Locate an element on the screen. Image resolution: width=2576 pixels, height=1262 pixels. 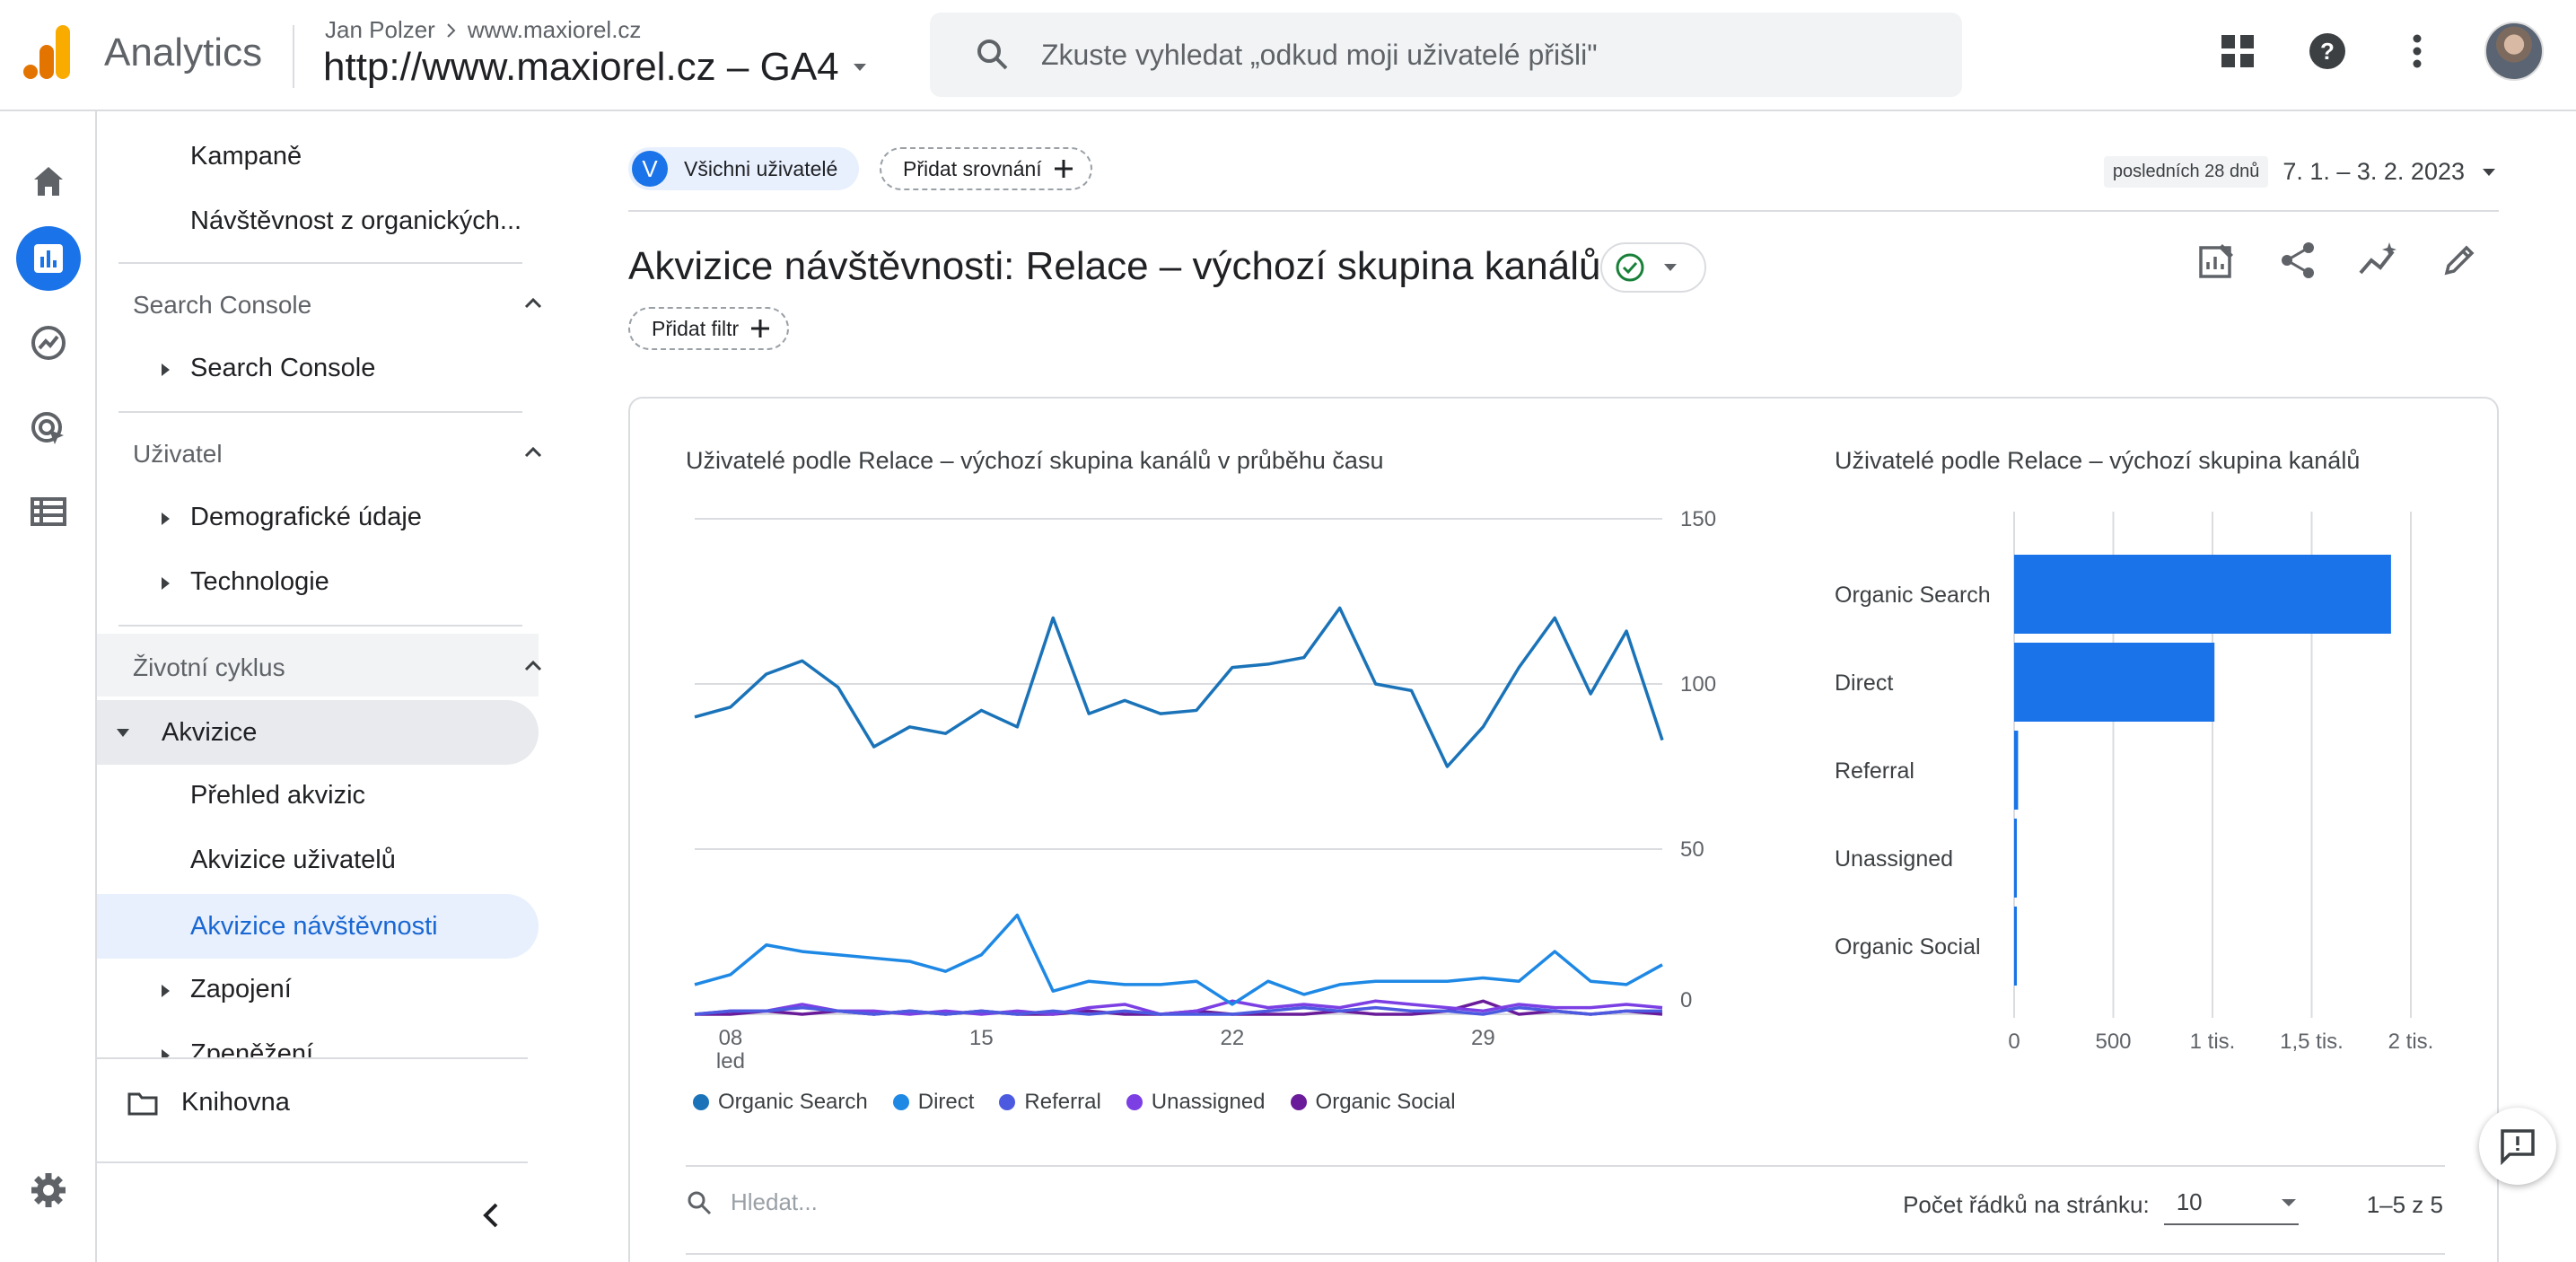
nav-item-monetization: Zpeněžení is located at coordinates (341, 1048).